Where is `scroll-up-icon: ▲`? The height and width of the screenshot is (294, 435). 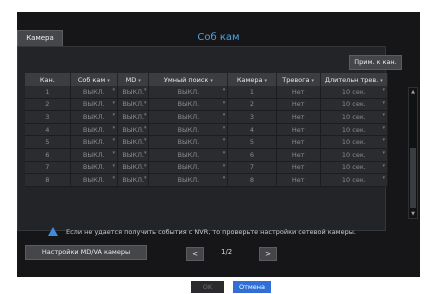 scroll-up-icon: ▲ is located at coordinates (413, 92).